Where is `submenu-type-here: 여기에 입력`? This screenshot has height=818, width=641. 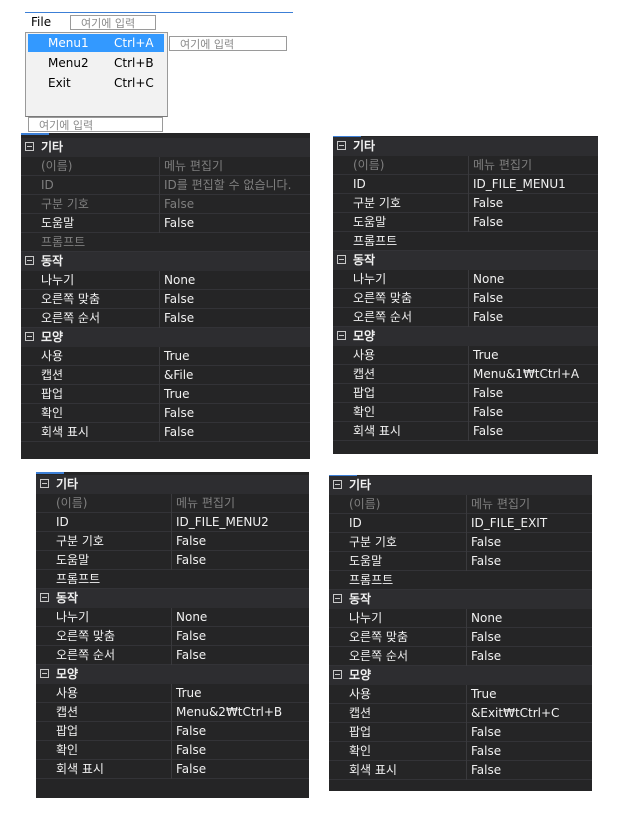 submenu-type-here: 여기에 입력 is located at coordinates (228, 43).